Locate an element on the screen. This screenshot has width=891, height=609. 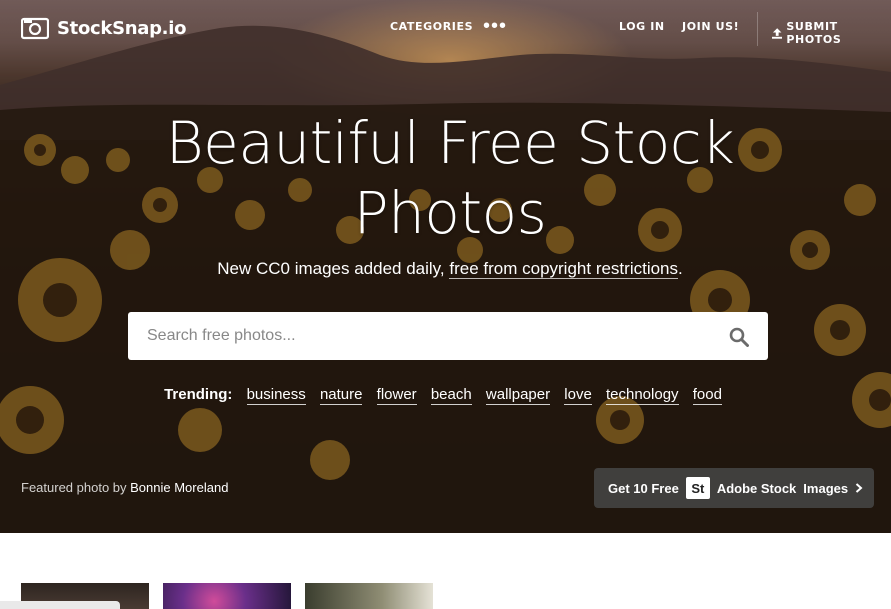
search-box is located at coordinates (448, 336).